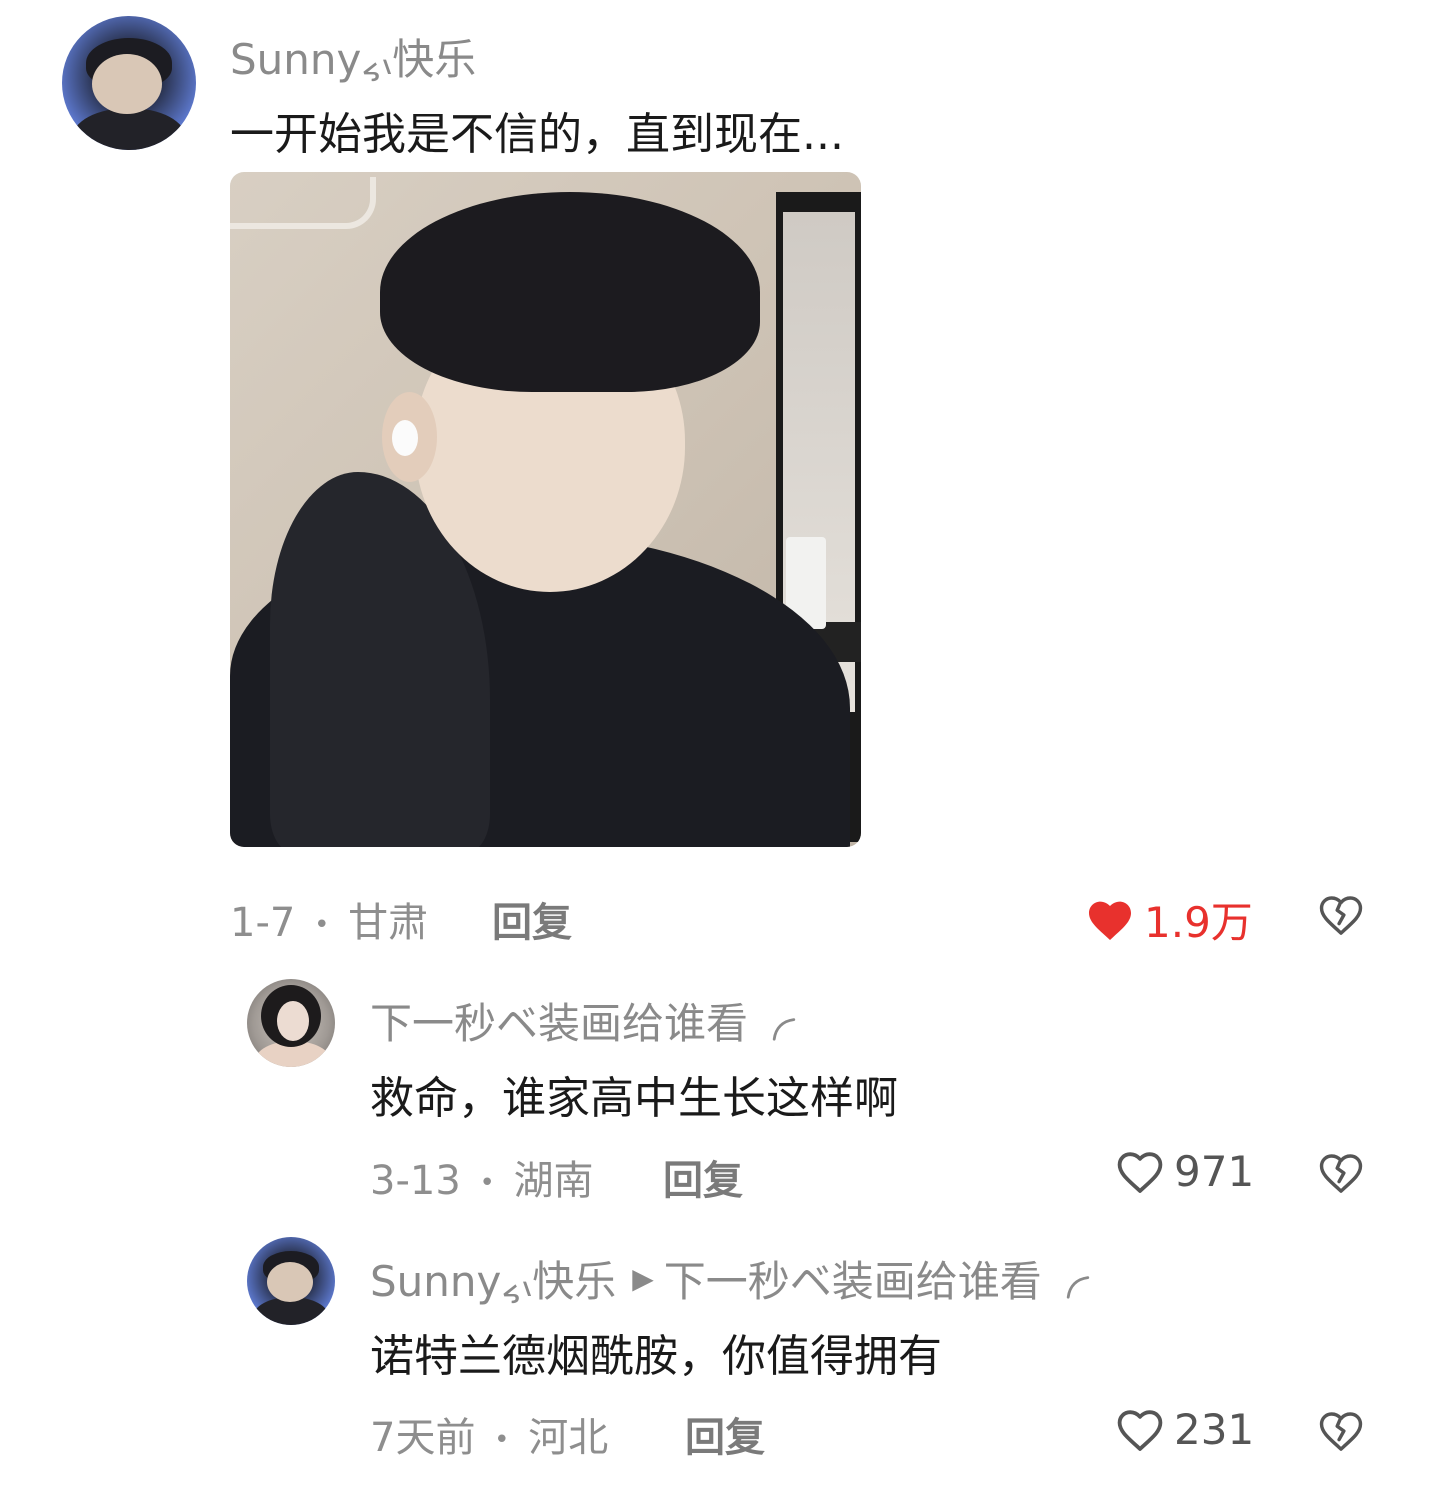  What do you see at coordinates (263, 923) in the screenshot?
I see `comment-date: 1-7` at bounding box center [263, 923].